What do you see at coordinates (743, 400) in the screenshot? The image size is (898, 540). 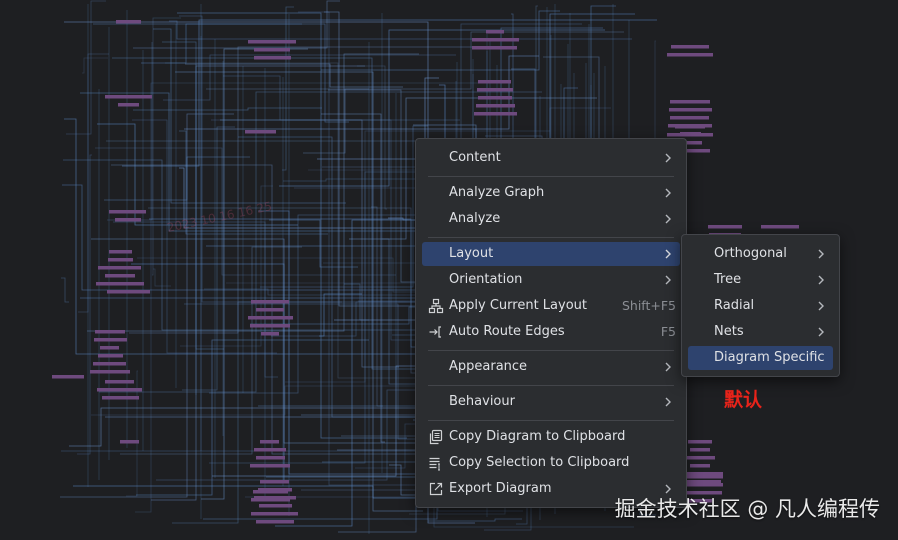 I see `annotation-default: 默认` at bounding box center [743, 400].